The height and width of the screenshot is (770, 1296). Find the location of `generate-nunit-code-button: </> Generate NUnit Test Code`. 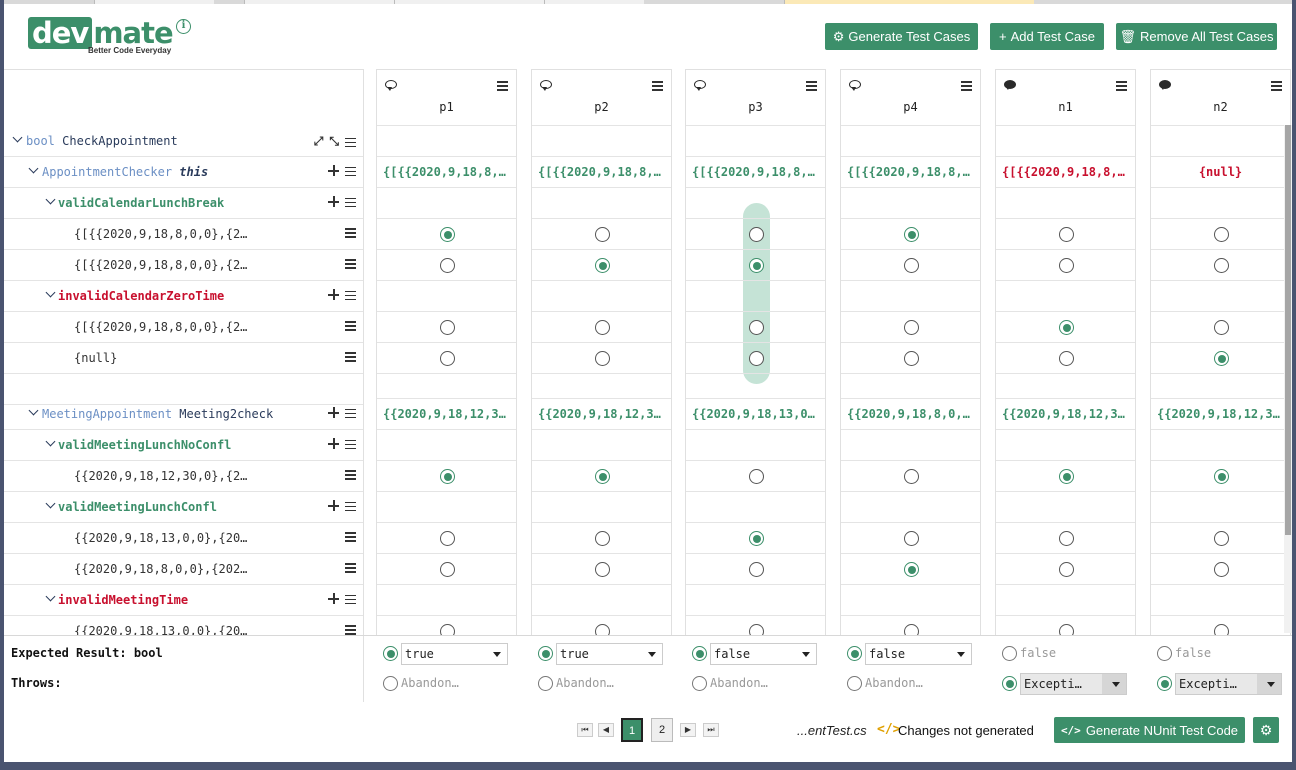

generate-nunit-code-button: </> Generate NUnit Test Code is located at coordinates (1149, 730).